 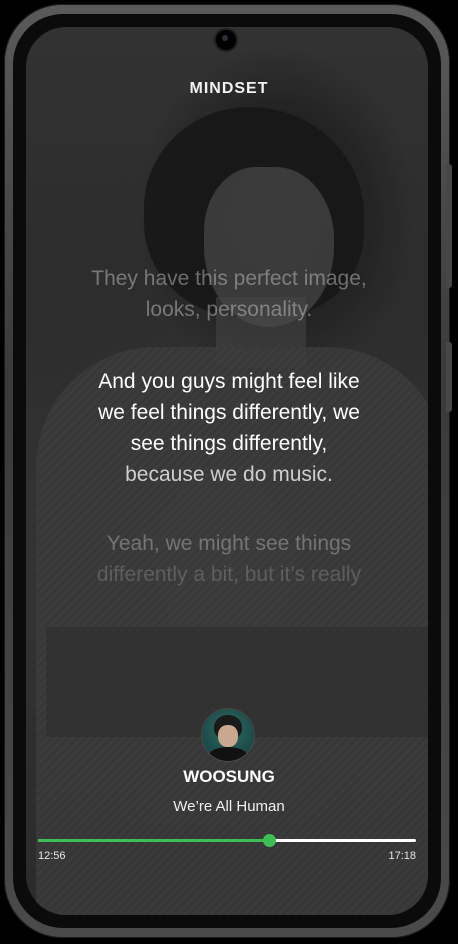 What do you see at coordinates (229, 309) in the screenshot?
I see `lyric-line: looks, personality.` at bounding box center [229, 309].